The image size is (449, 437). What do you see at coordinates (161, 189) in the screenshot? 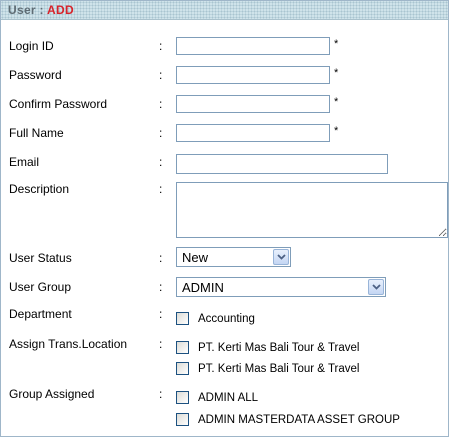
I see `description-colon: :` at bounding box center [161, 189].